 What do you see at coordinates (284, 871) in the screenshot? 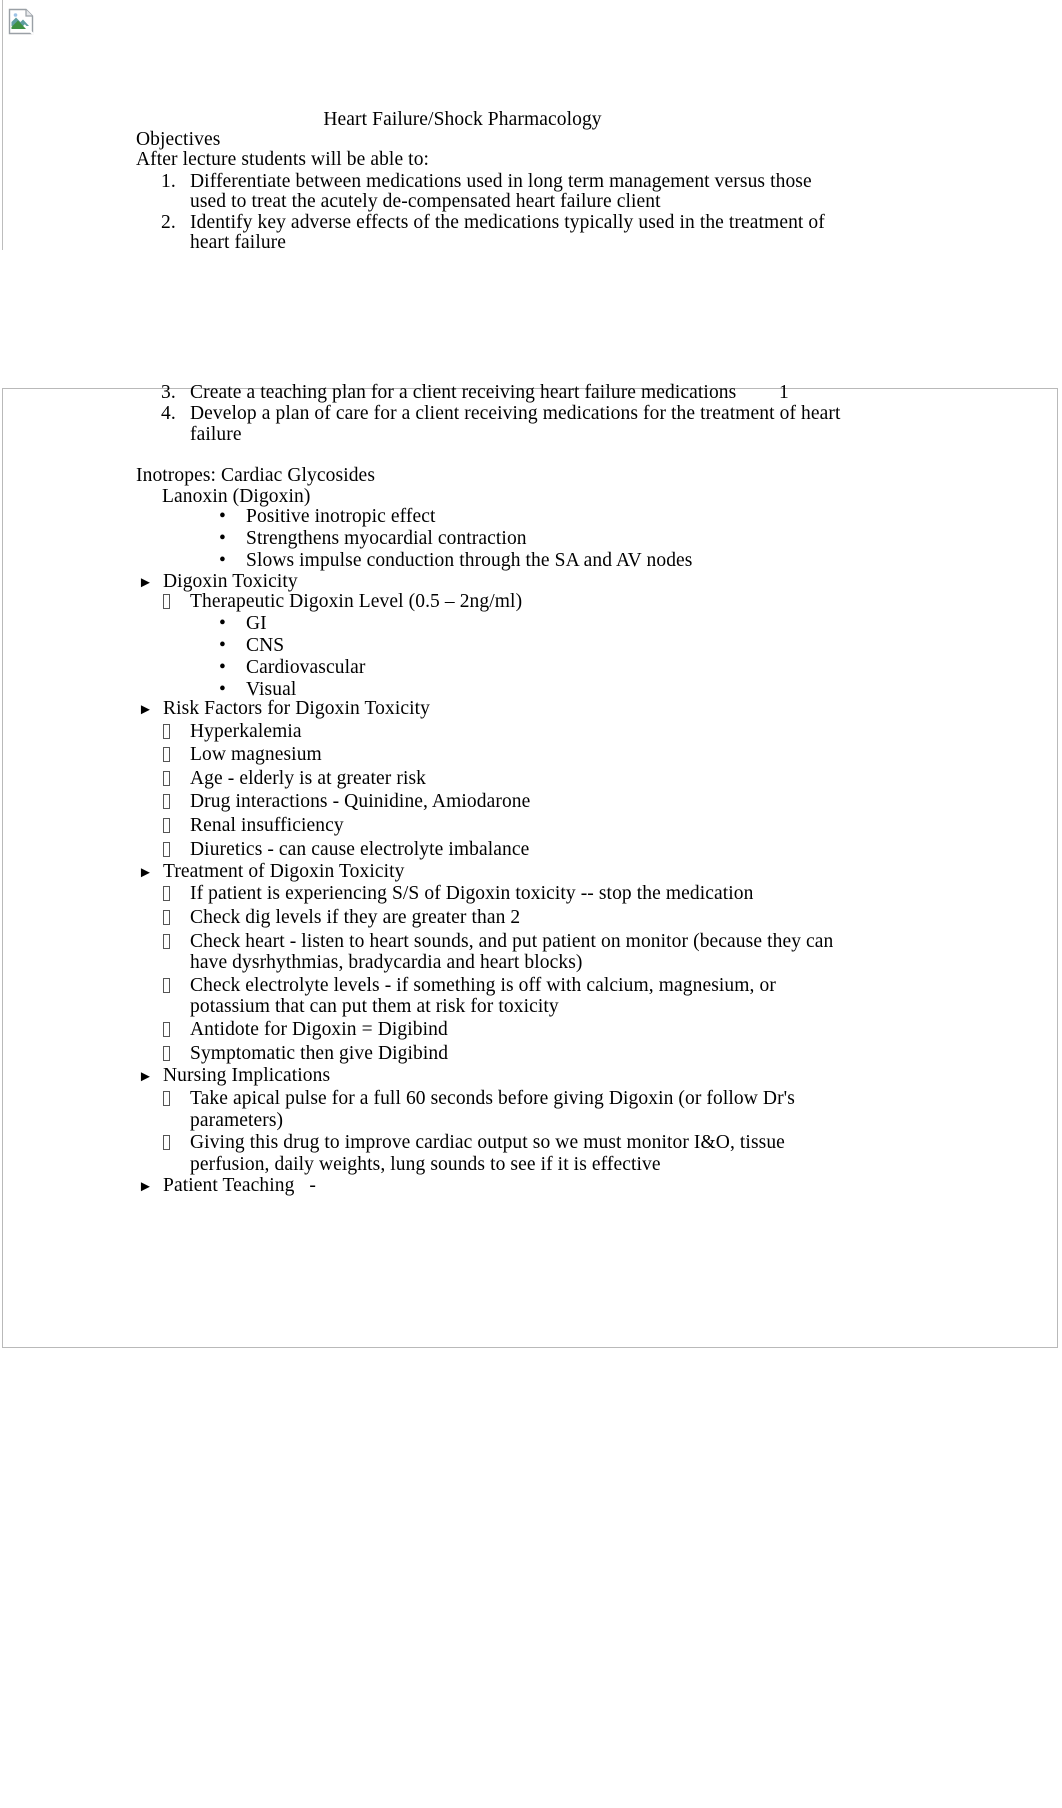
I see `treatment-heading: Treatment of Digoxin Toxicity` at bounding box center [284, 871].